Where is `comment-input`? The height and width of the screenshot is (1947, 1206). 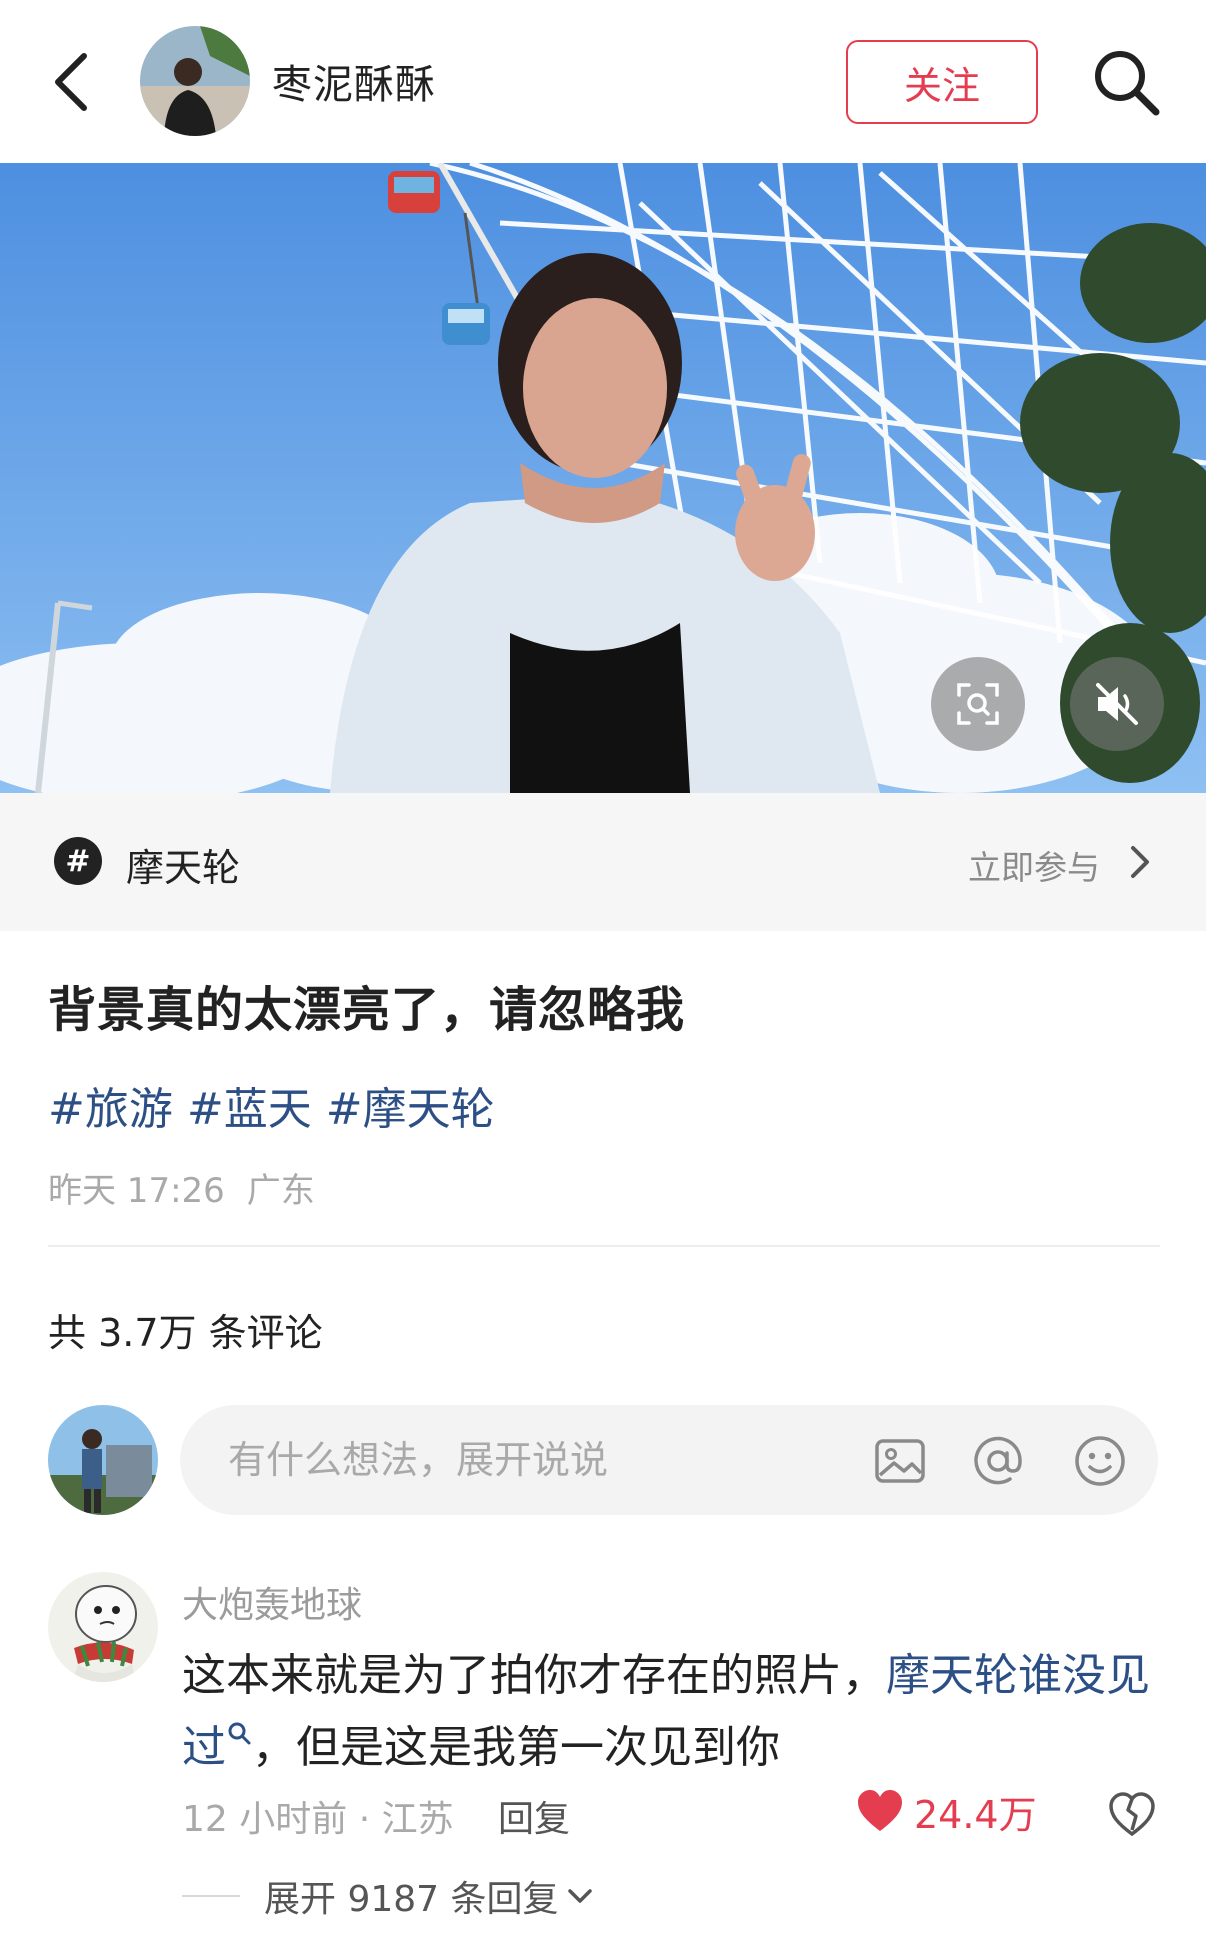
comment-input is located at coordinates (508, 1460).